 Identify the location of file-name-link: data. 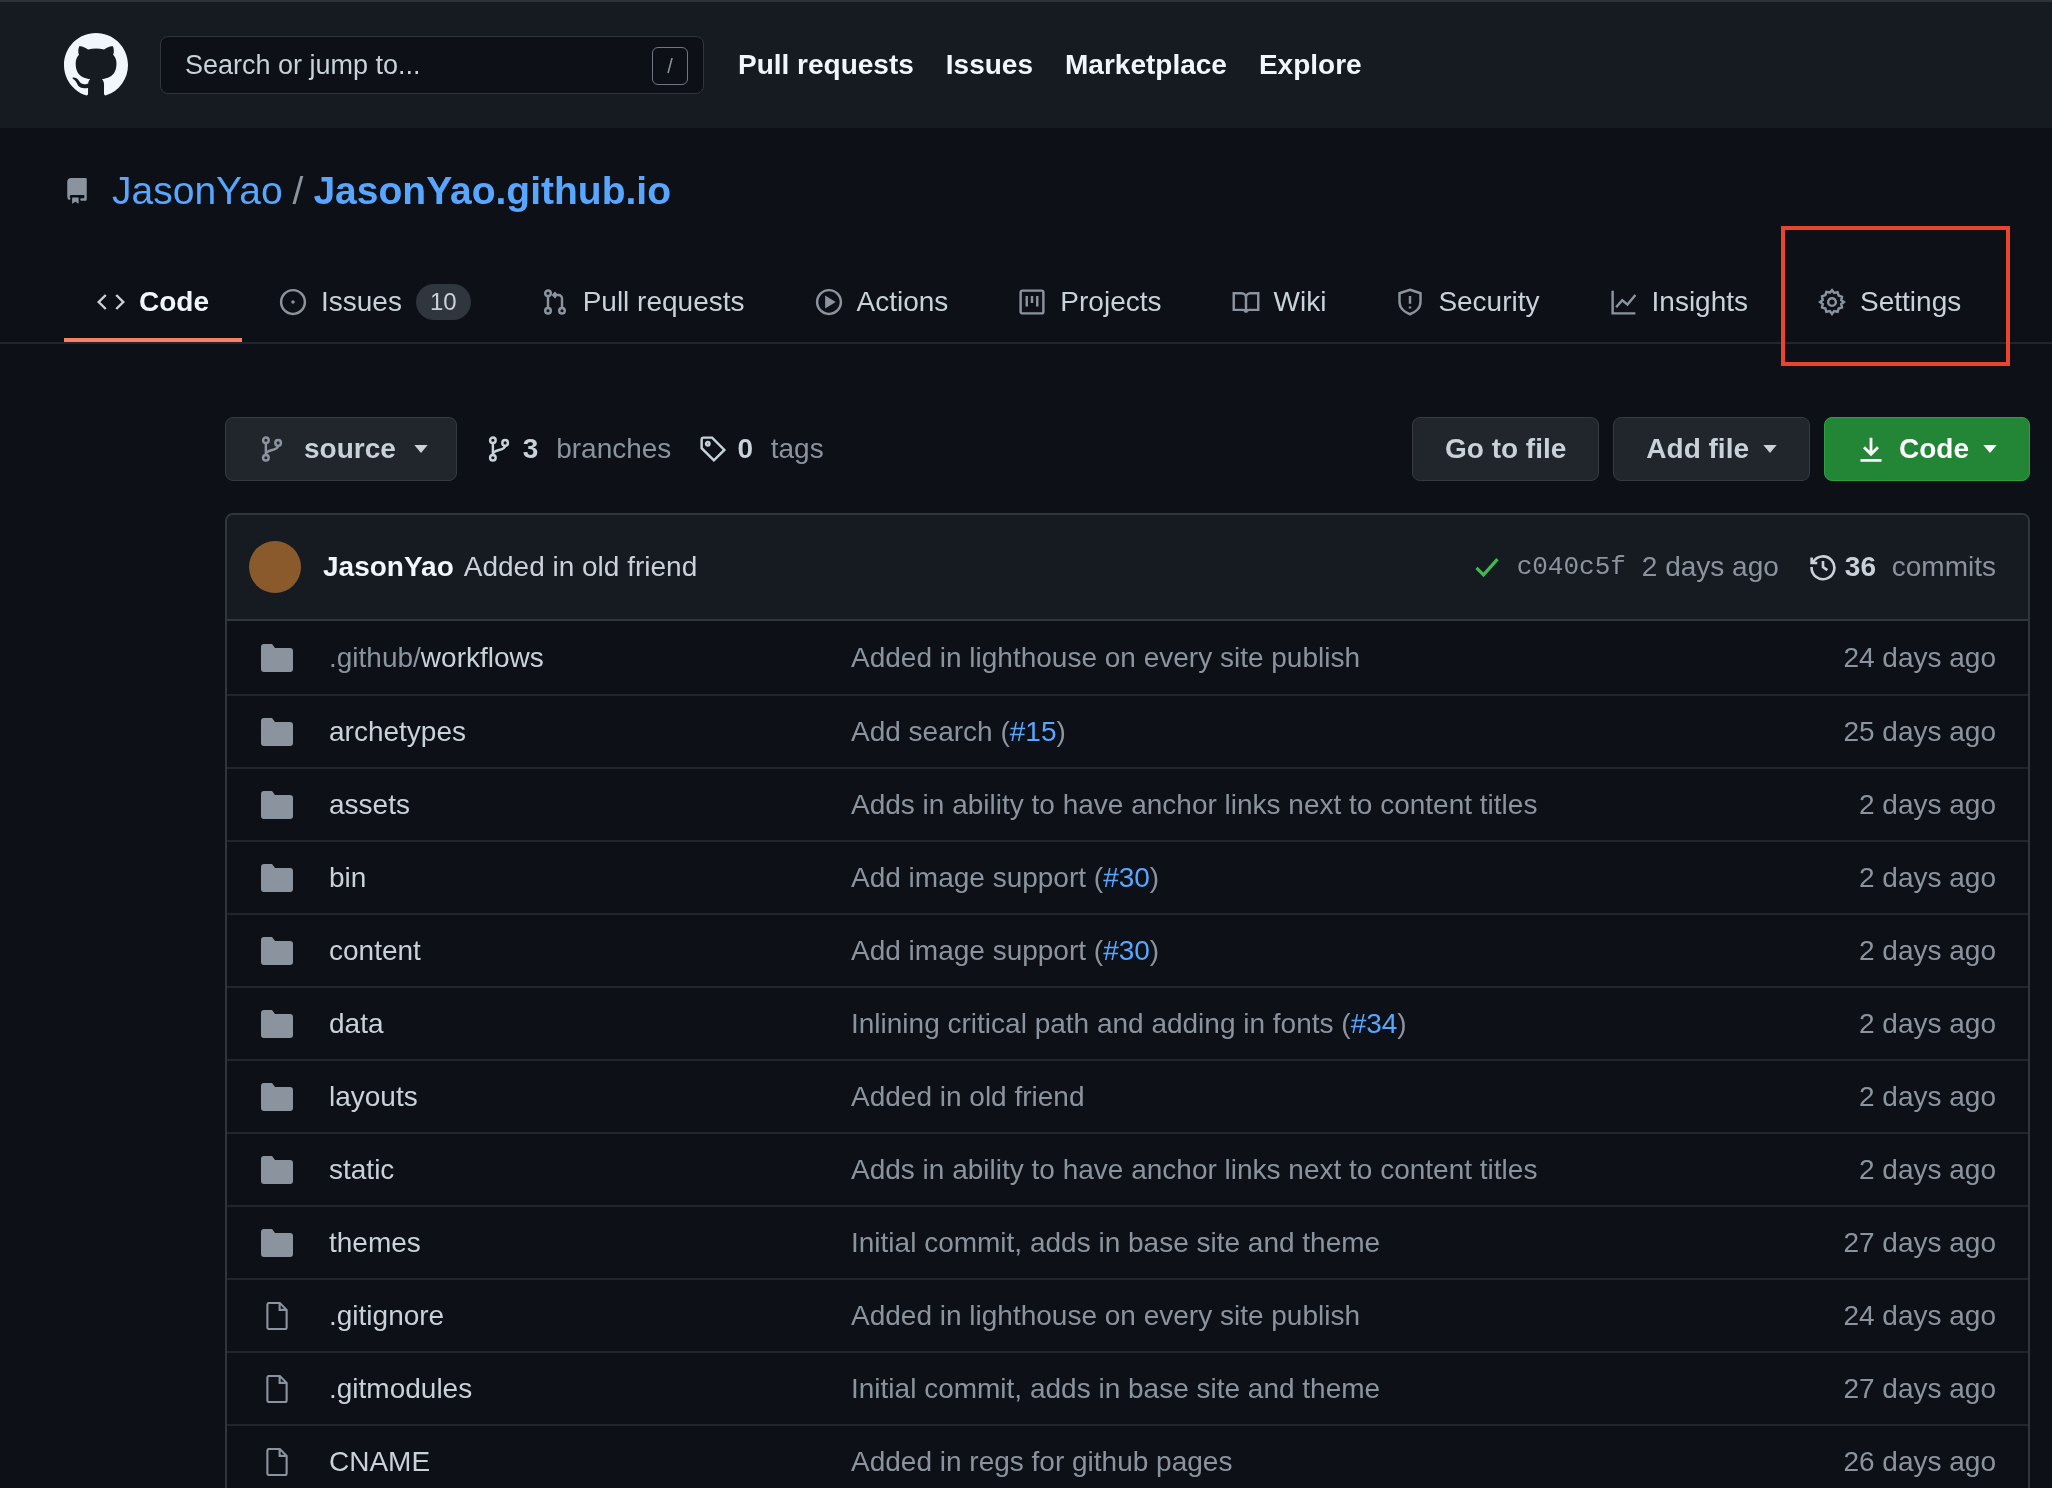
(590, 1023).